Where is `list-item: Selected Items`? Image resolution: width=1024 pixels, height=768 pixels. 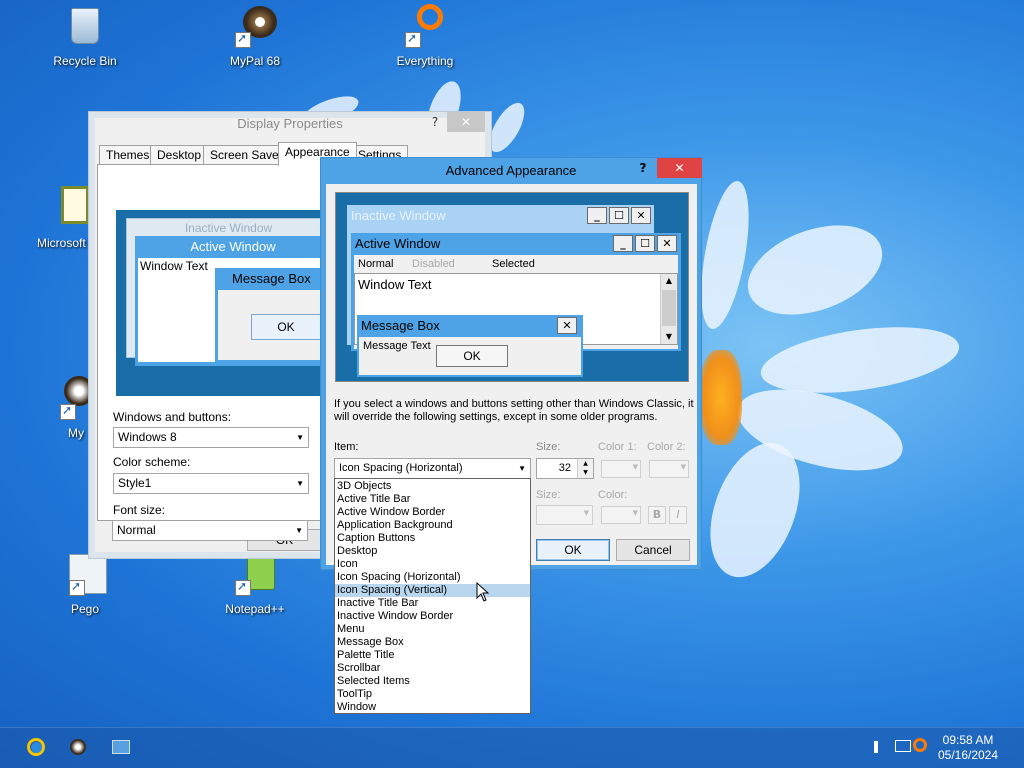 list-item: Selected Items is located at coordinates (432, 681).